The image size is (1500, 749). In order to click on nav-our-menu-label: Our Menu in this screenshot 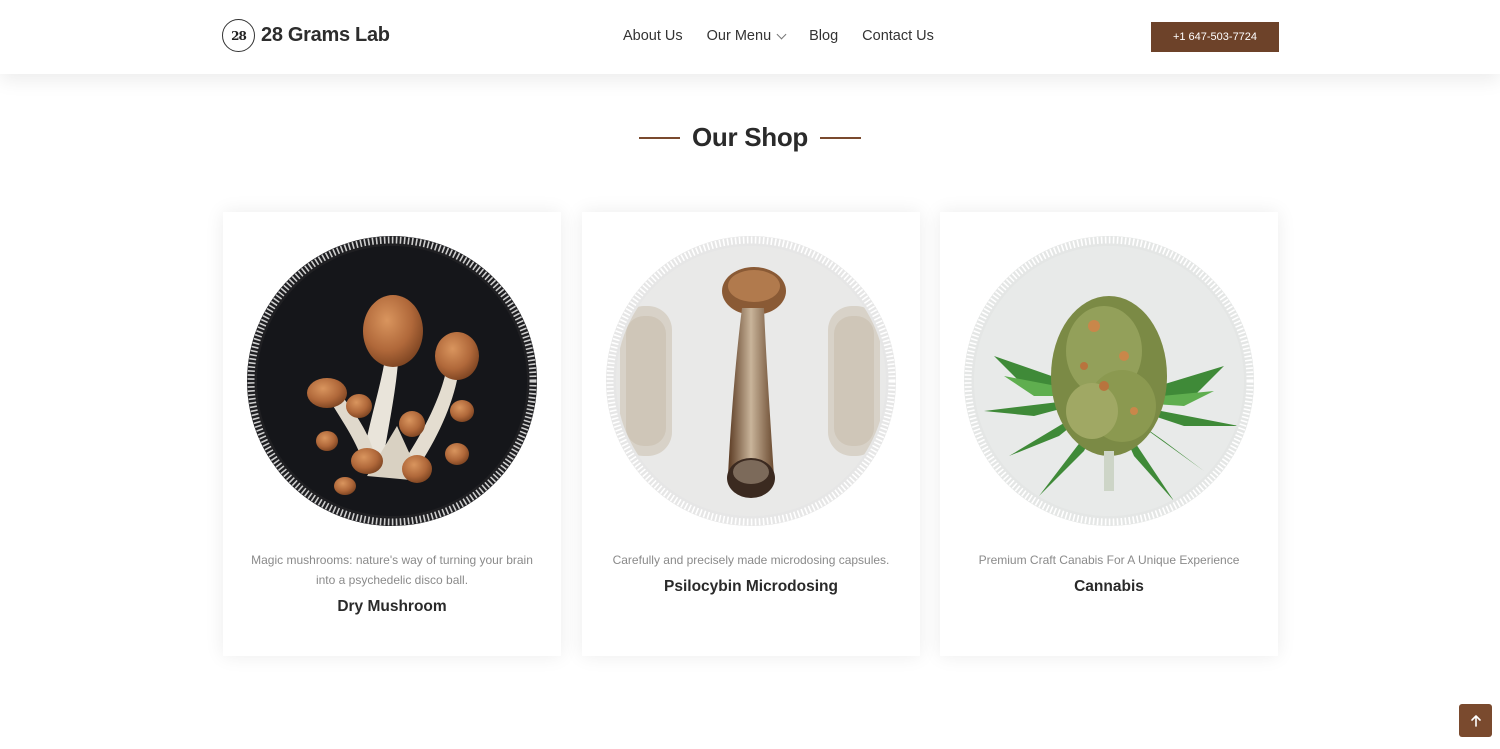, I will do `click(739, 36)`.